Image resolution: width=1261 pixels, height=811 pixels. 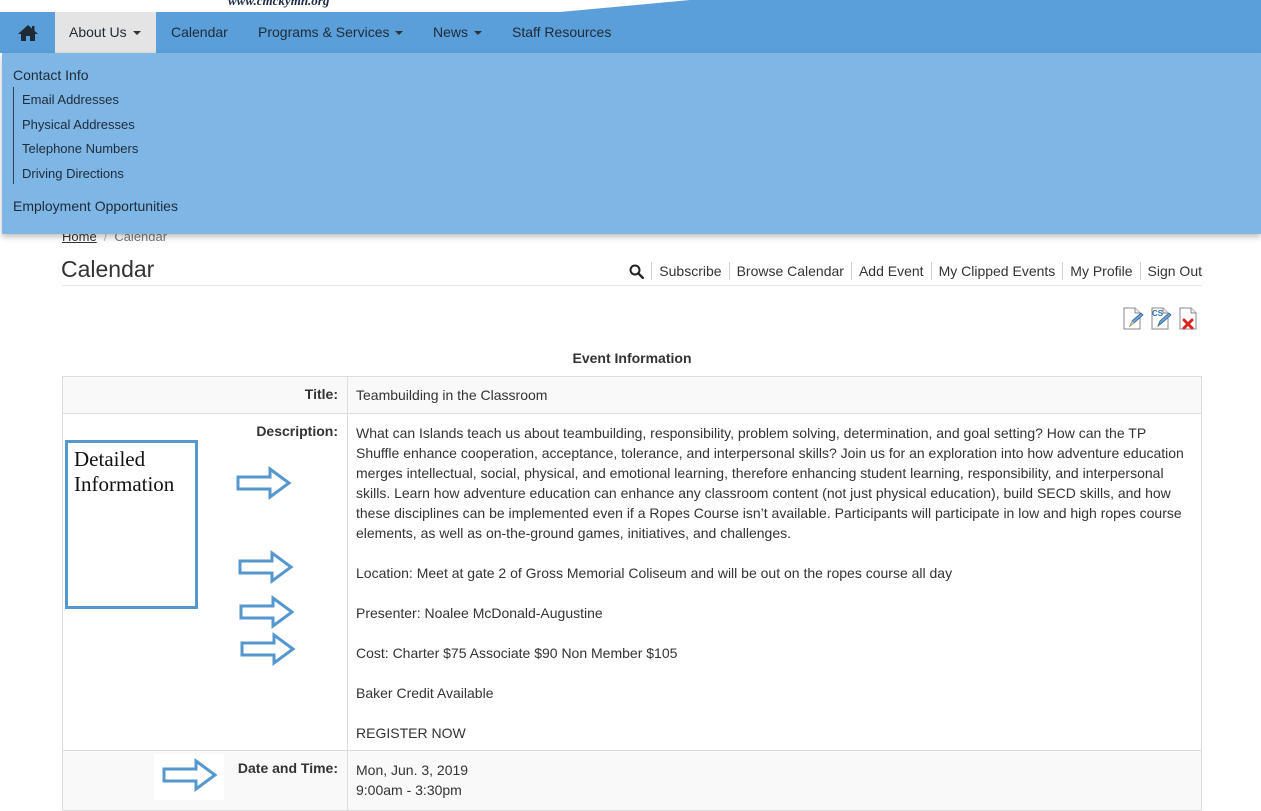 I want to click on nav-staff-resources: Staff Resources, so click(x=561, y=32).